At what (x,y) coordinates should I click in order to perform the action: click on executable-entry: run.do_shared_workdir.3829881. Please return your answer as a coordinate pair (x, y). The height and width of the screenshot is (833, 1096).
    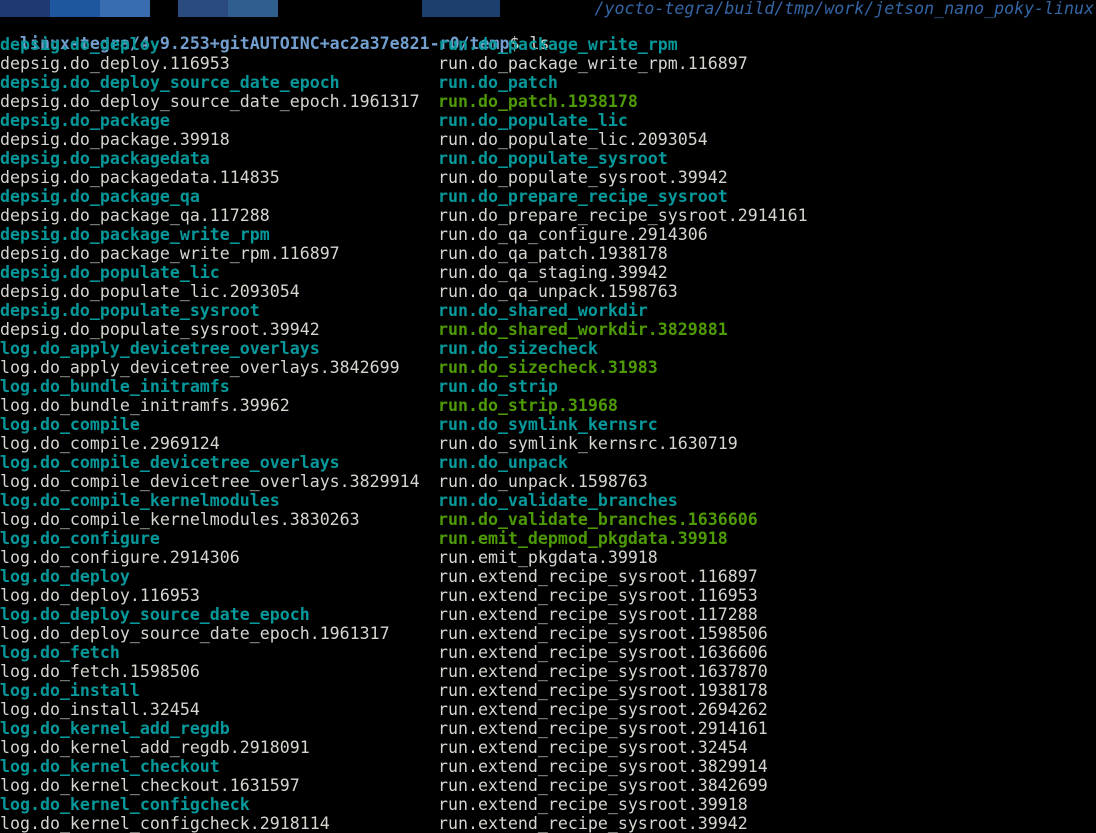
    Looking at the image, I should click on (583, 329).